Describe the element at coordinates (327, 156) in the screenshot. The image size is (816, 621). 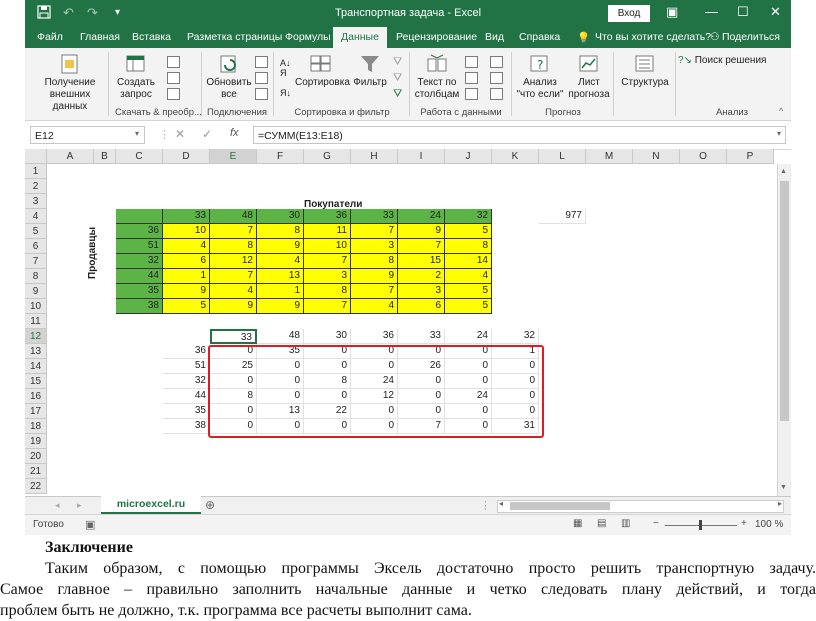
I see `column-header-g: G` at that location.